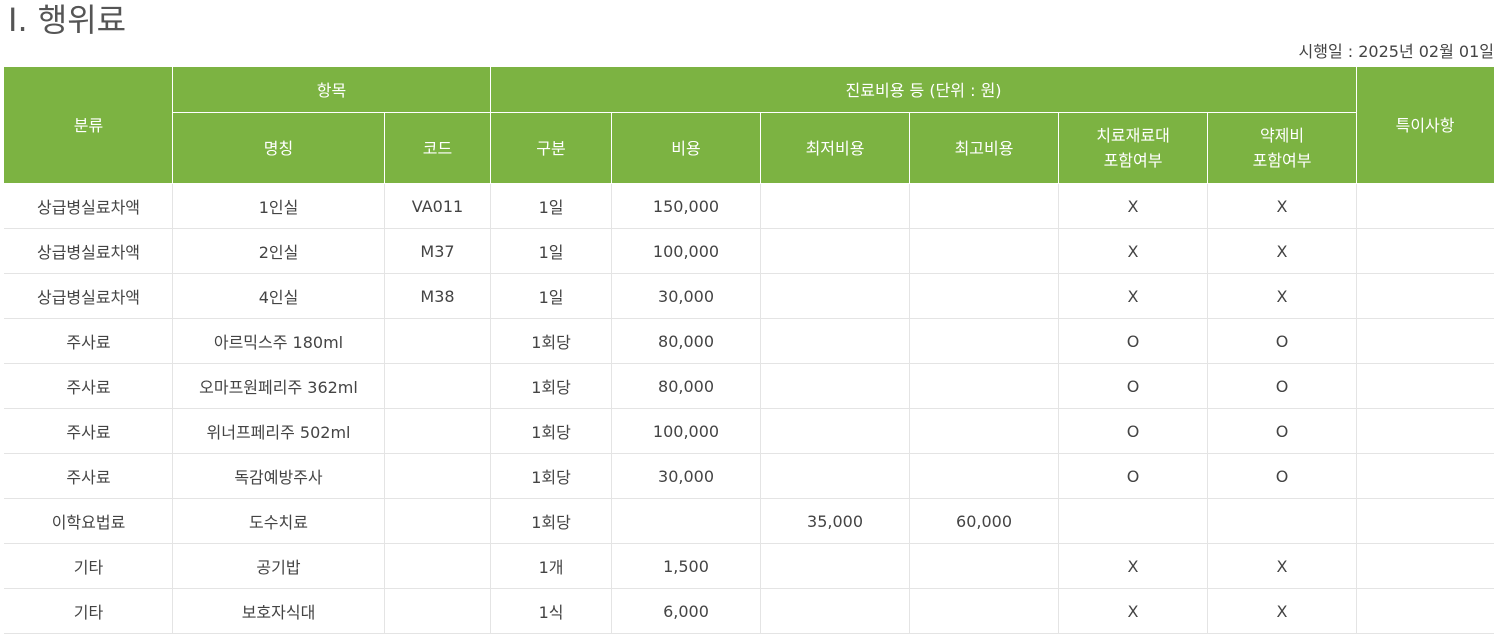 This screenshot has height=637, width=1498. I want to click on cell-cost: 150,000, so click(686, 206).